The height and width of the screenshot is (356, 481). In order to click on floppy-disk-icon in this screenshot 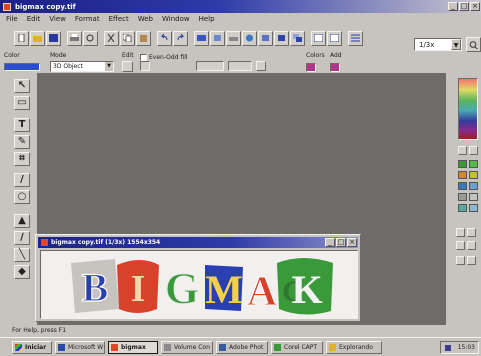, I will do `click(53, 38)`.